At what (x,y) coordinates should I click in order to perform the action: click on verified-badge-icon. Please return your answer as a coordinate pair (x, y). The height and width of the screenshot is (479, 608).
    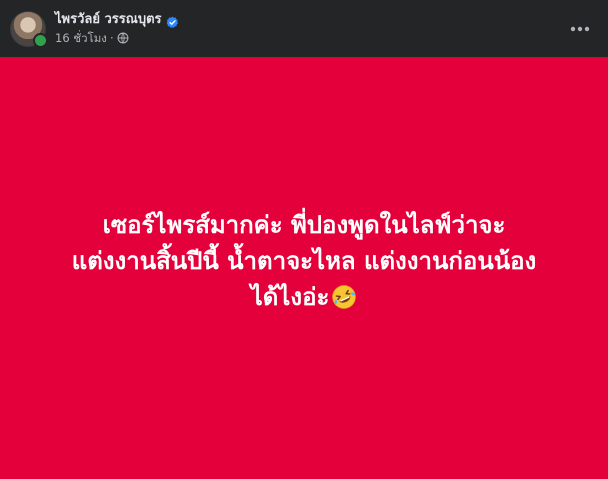
    Looking at the image, I should click on (172, 21).